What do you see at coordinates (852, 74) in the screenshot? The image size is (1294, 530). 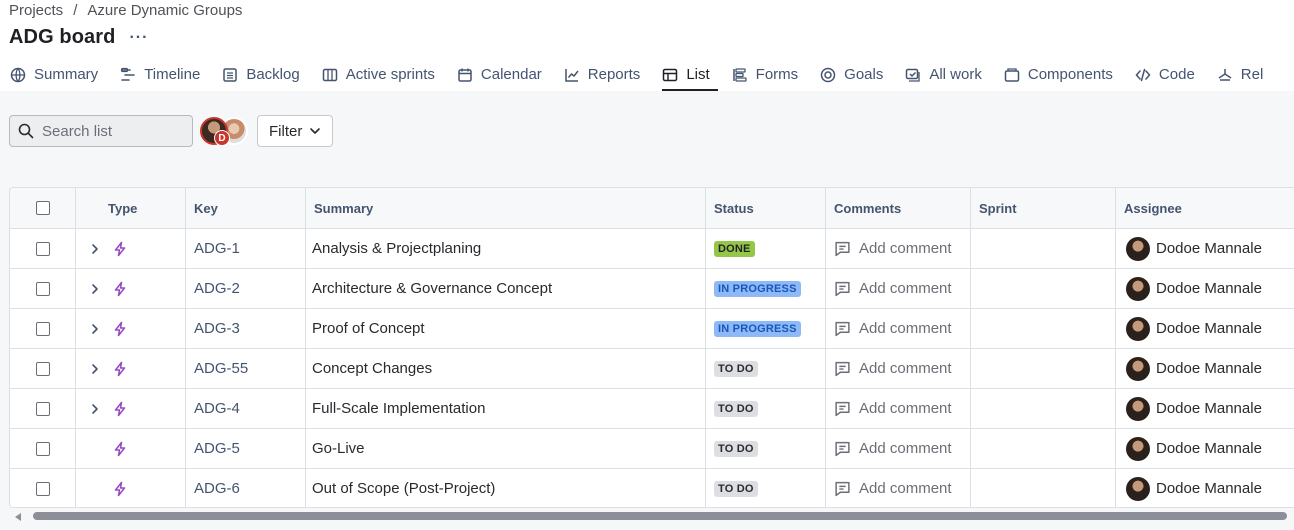 I see `tab-goals: Goals` at bounding box center [852, 74].